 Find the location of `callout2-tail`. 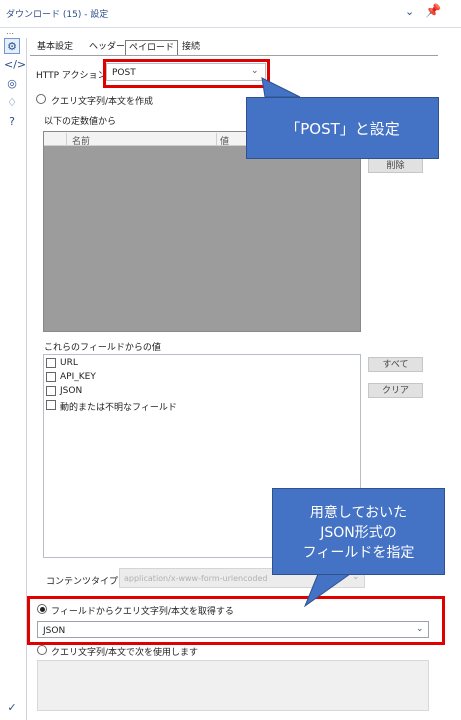

callout2-tail is located at coordinates (327, 590).